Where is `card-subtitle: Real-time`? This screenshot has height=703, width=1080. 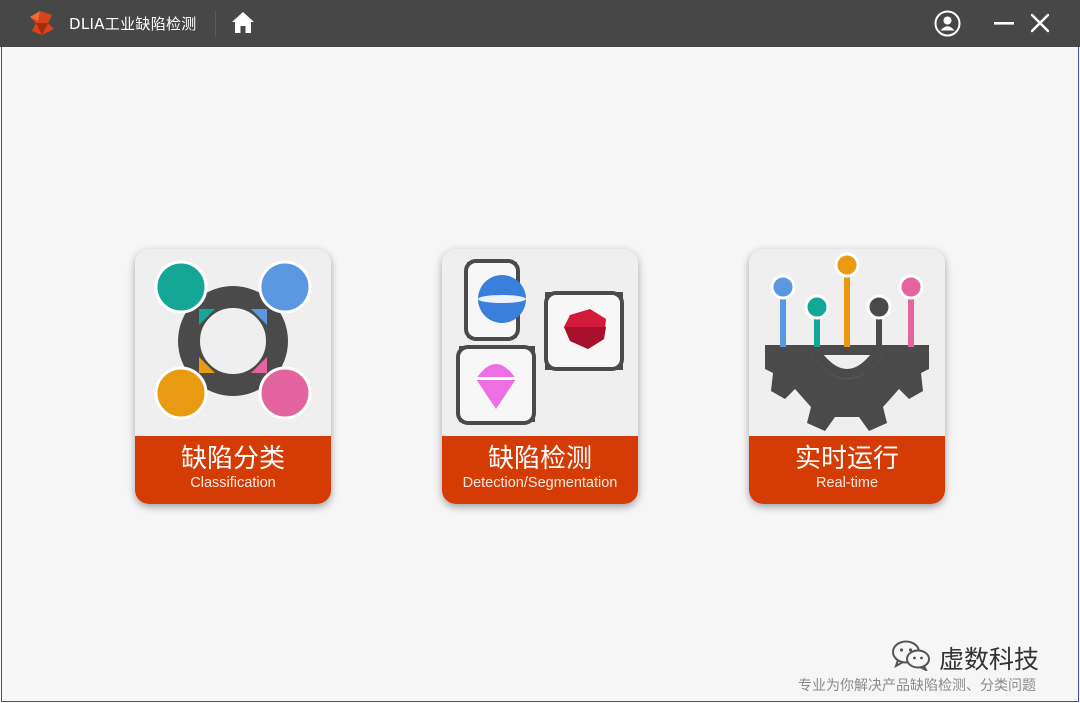
card-subtitle: Real-time is located at coordinates (847, 483).